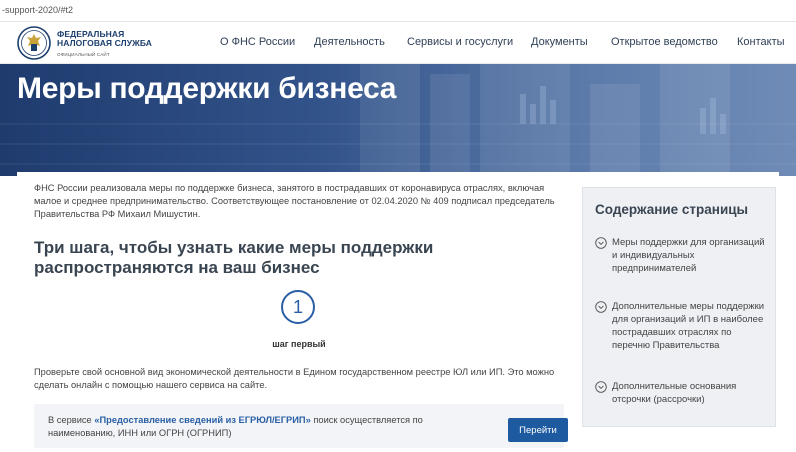 This screenshot has width=796, height=452. I want to click on page-title: Меры поддержки бизнеса, so click(207, 88).